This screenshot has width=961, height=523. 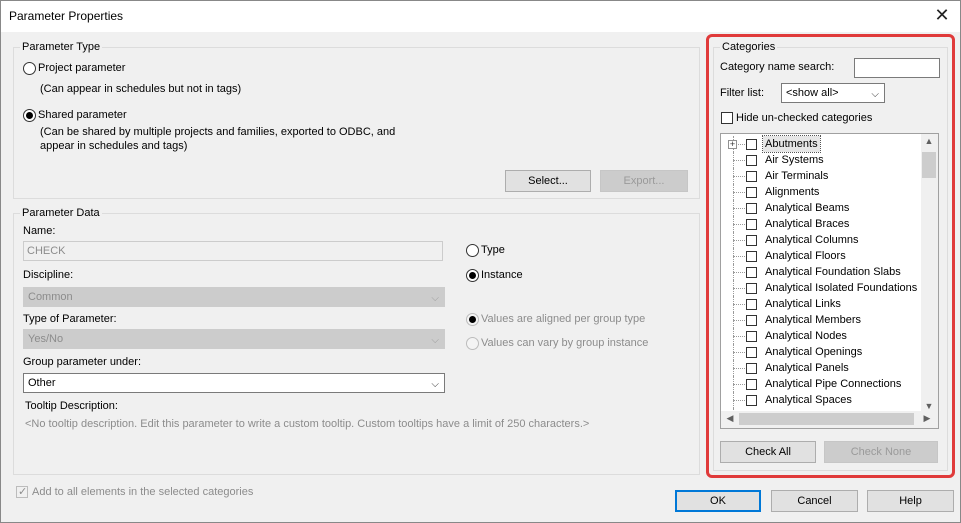 I want to click on title-bar: Parameter Properties ✕, so click(x=480, y=16).